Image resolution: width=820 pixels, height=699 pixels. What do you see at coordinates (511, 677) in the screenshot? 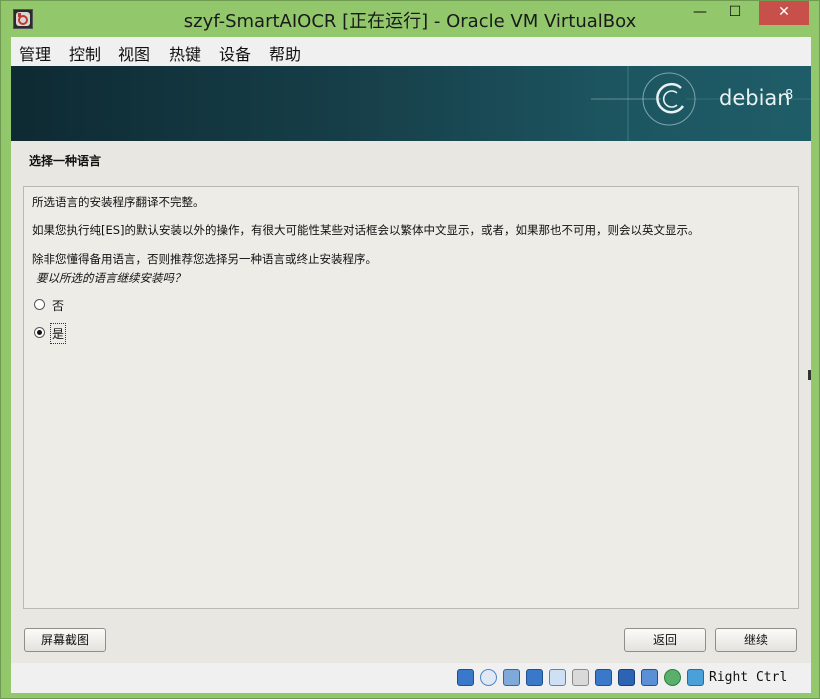
I see `audio-icon` at bounding box center [511, 677].